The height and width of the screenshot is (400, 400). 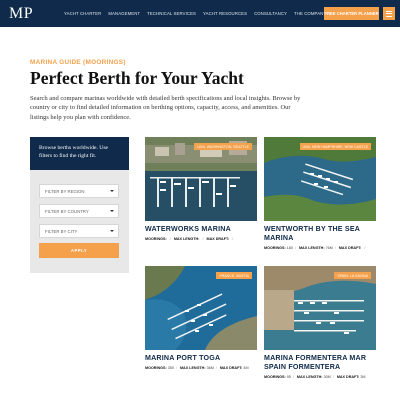 I want to click on location-badge: USA, WASHINGTON, SEATTLE, so click(x=223, y=146).